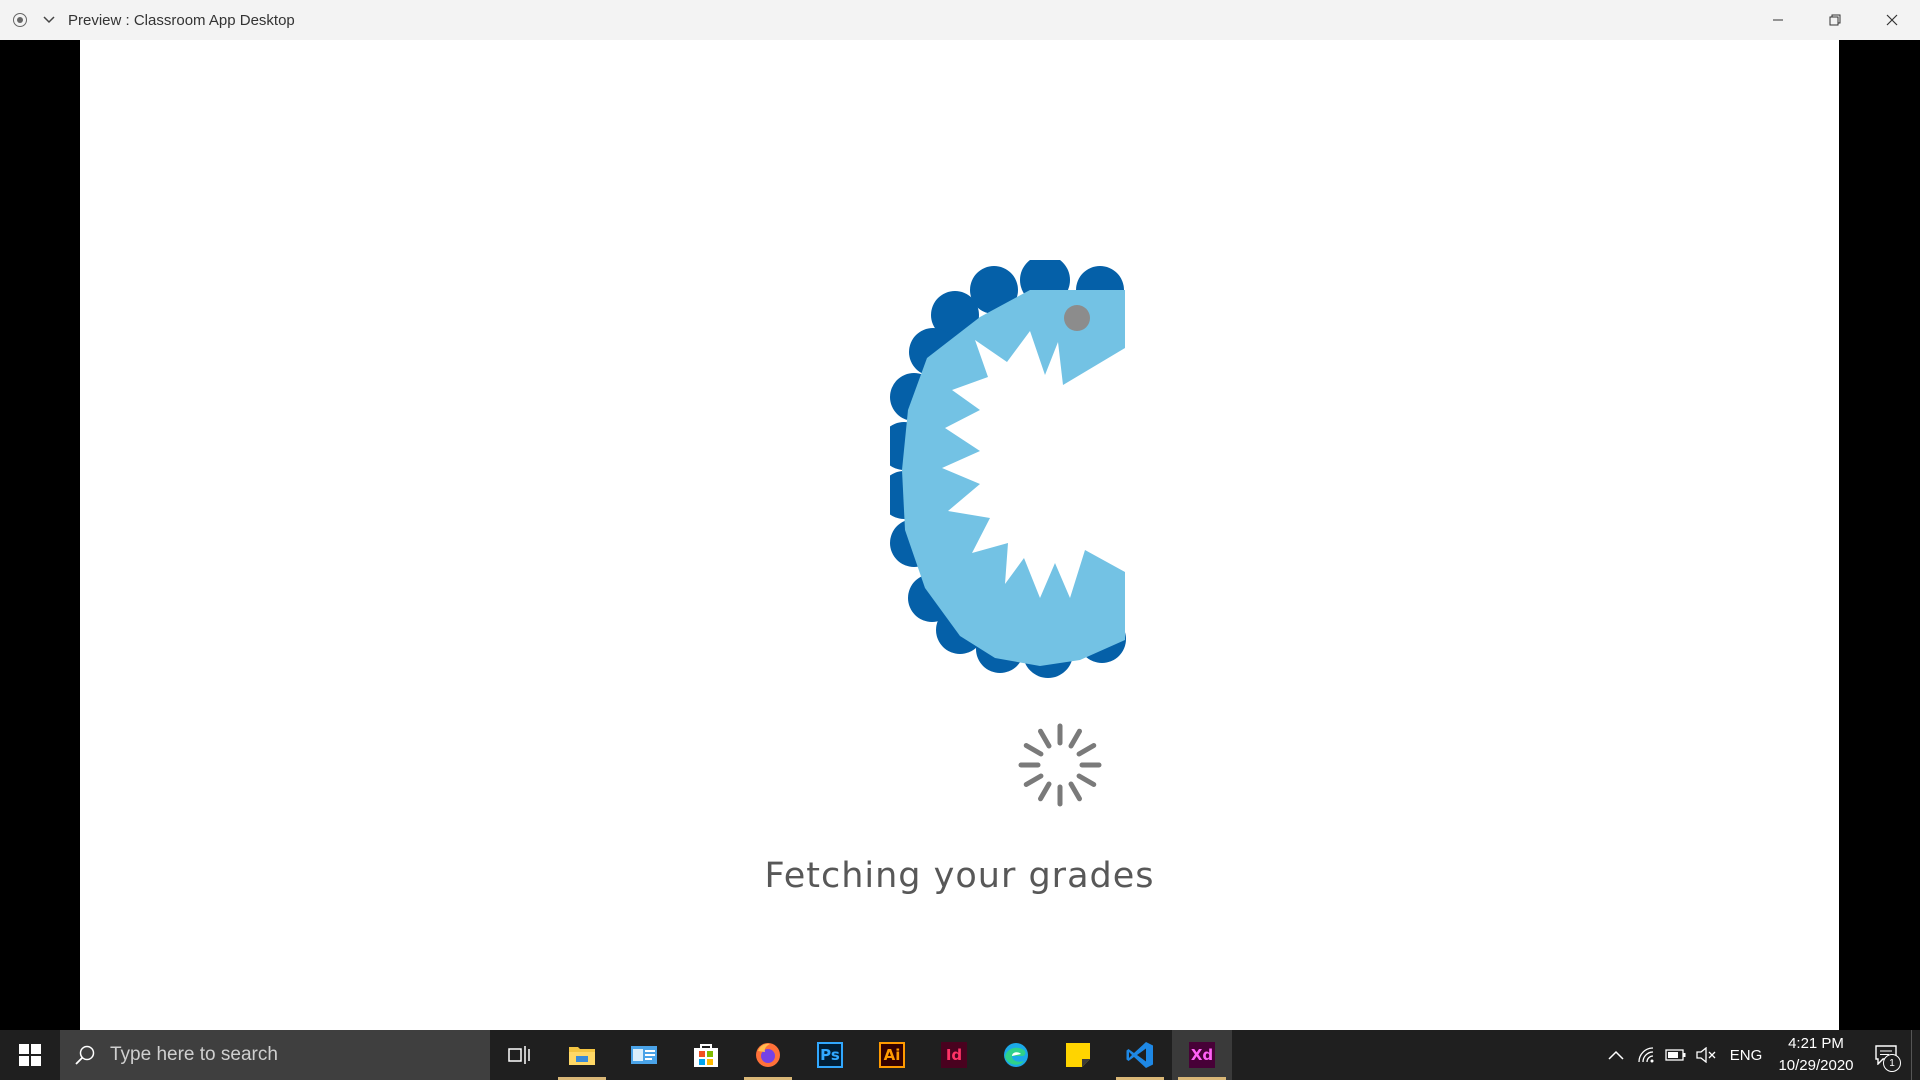 This screenshot has height=1080, width=1920. What do you see at coordinates (1816, 1043) in the screenshot?
I see `clock-time: 4:21 PM` at bounding box center [1816, 1043].